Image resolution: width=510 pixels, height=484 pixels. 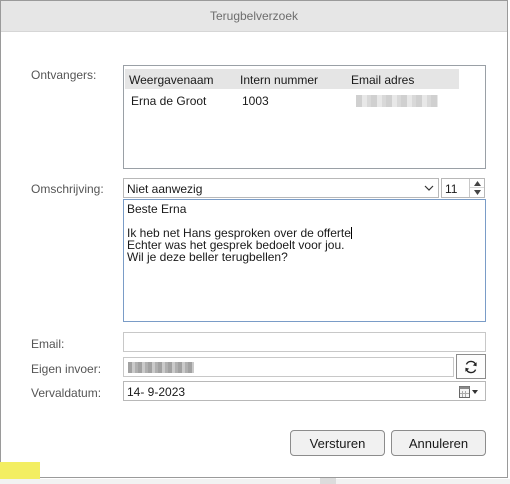 I want to click on email-label: Email:, so click(x=48, y=344).